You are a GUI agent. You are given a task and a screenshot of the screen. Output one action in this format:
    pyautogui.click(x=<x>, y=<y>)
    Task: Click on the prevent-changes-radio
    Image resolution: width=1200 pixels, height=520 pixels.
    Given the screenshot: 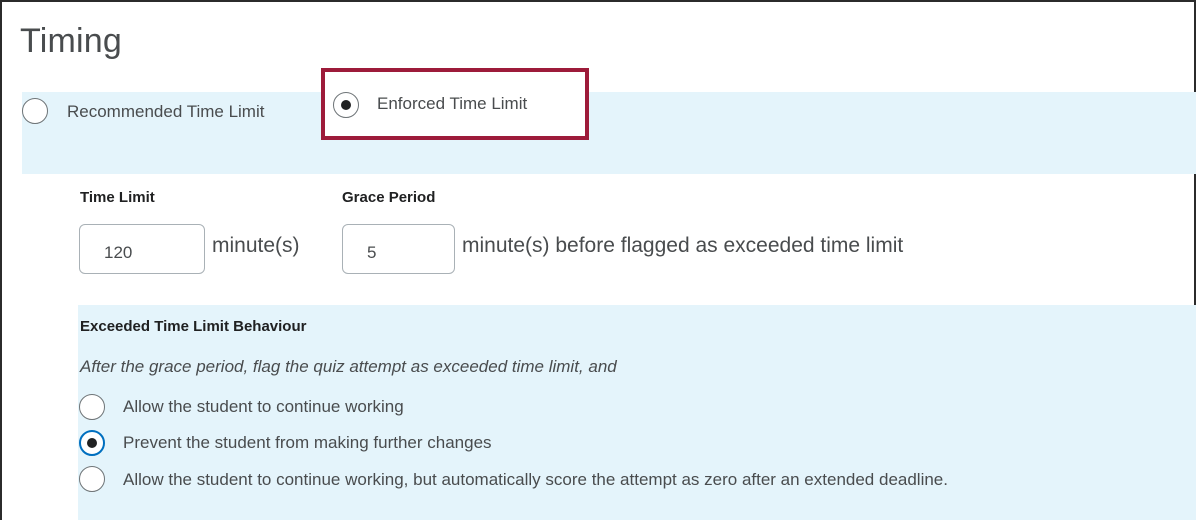 What is the action you would take?
    pyautogui.click(x=92, y=443)
    